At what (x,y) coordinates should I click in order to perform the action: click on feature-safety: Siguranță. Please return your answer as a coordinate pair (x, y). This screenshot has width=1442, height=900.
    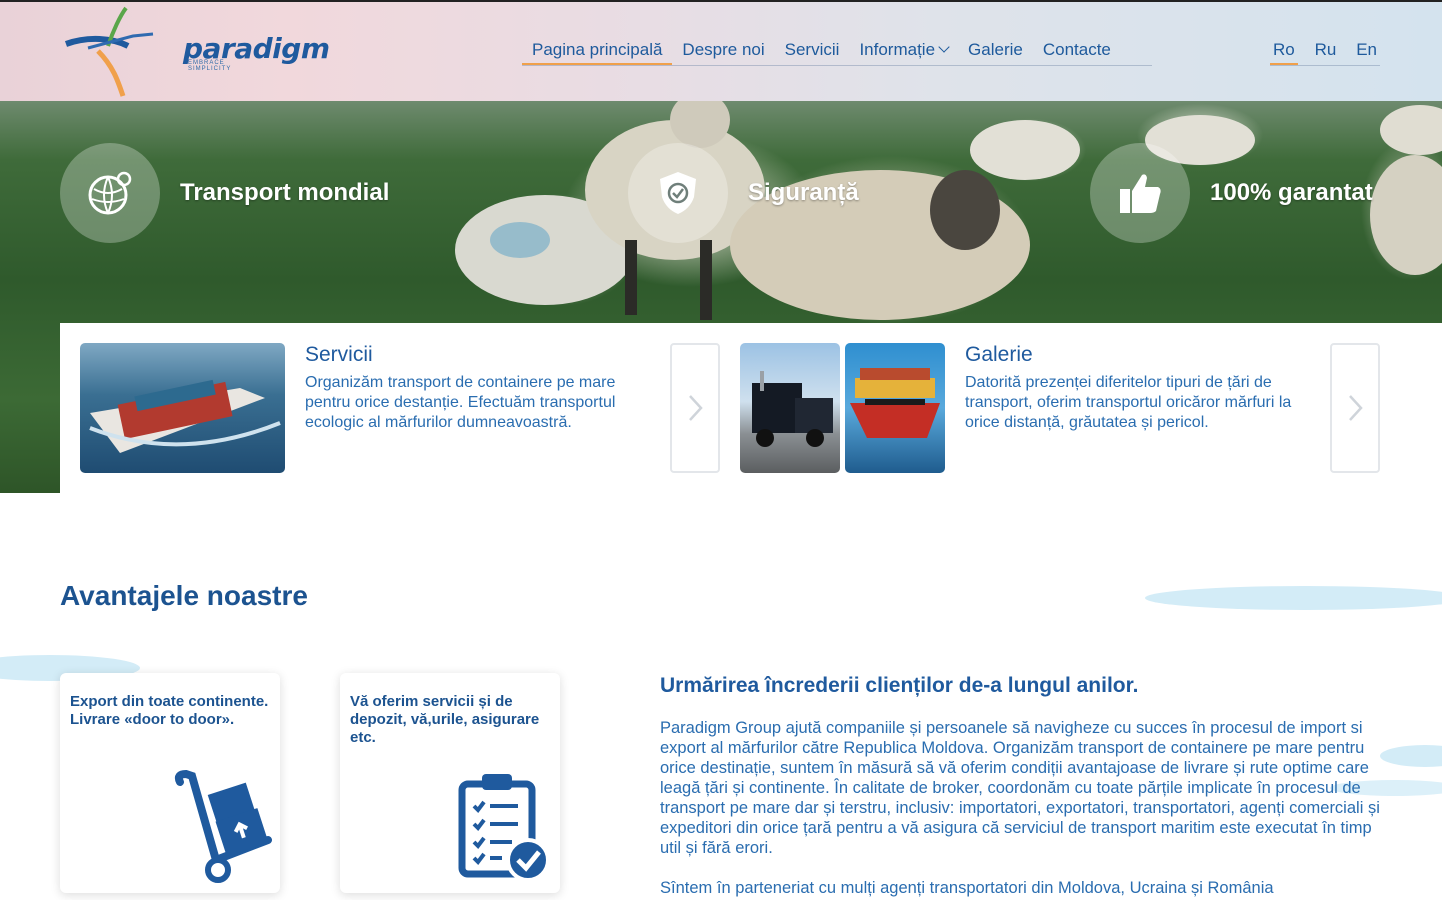
    Looking at the image, I should click on (743, 193).